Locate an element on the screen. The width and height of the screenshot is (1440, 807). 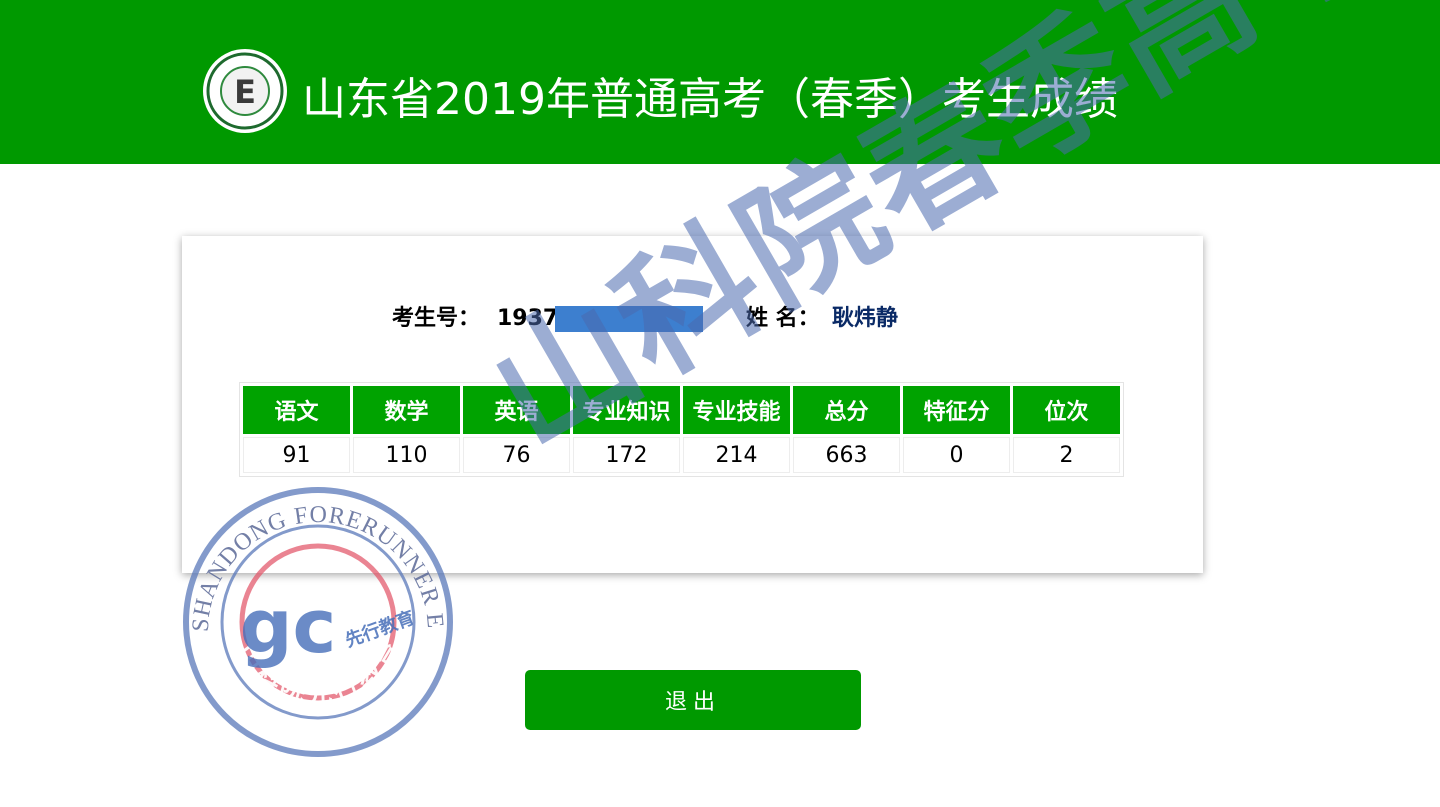
score-feature: 0 is located at coordinates (956, 455).